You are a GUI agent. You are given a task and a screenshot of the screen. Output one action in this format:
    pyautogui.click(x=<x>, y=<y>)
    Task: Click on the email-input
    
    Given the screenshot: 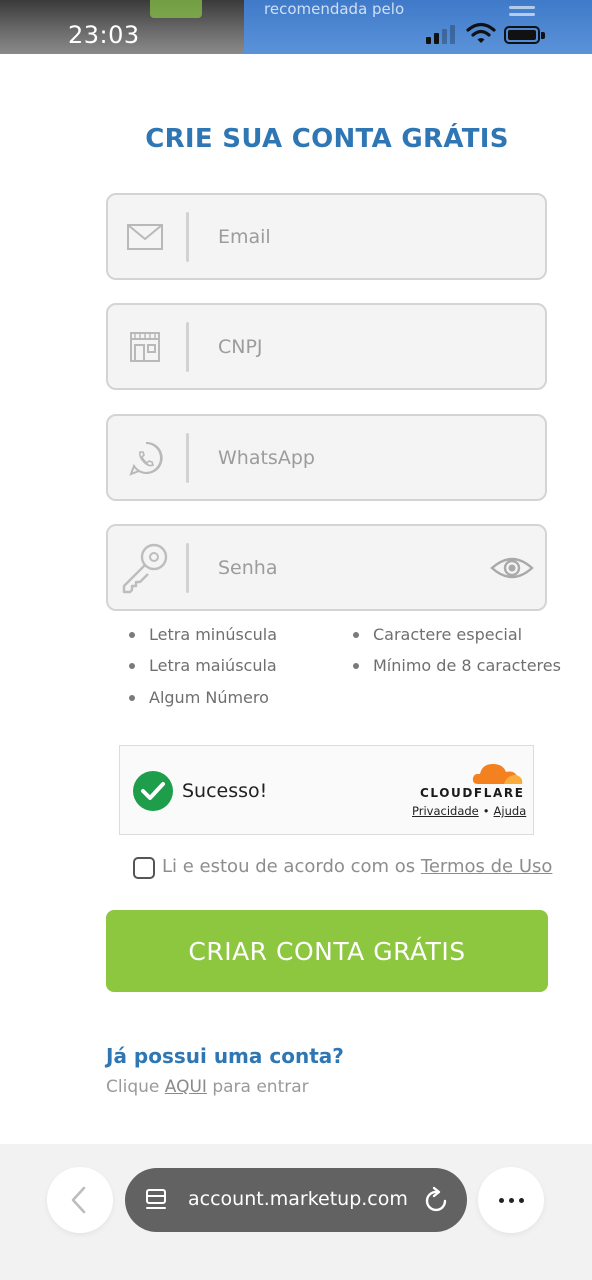 What is the action you would take?
    pyautogui.click(x=368, y=237)
    